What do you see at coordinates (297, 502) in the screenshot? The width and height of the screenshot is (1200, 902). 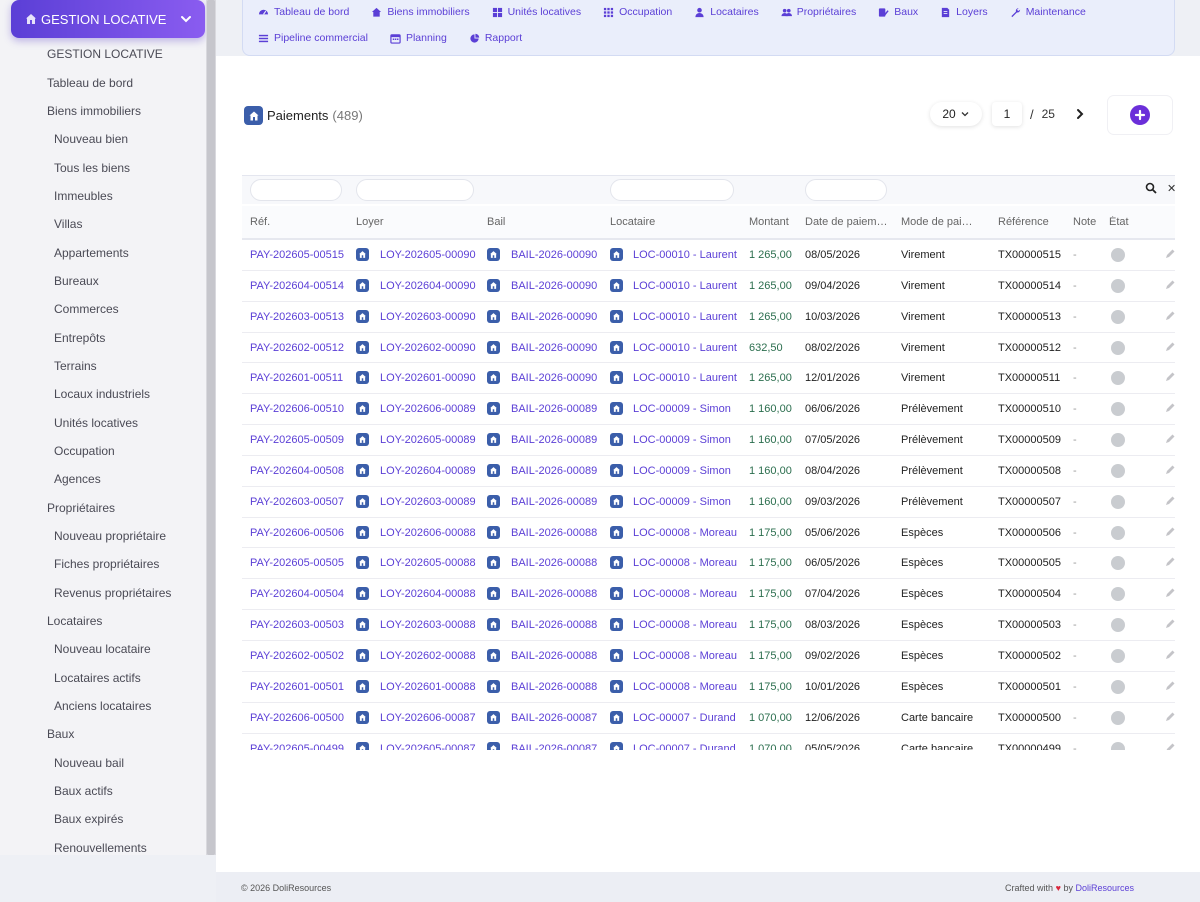 I see `payment-ref-link: PAY-202603-00507` at bounding box center [297, 502].